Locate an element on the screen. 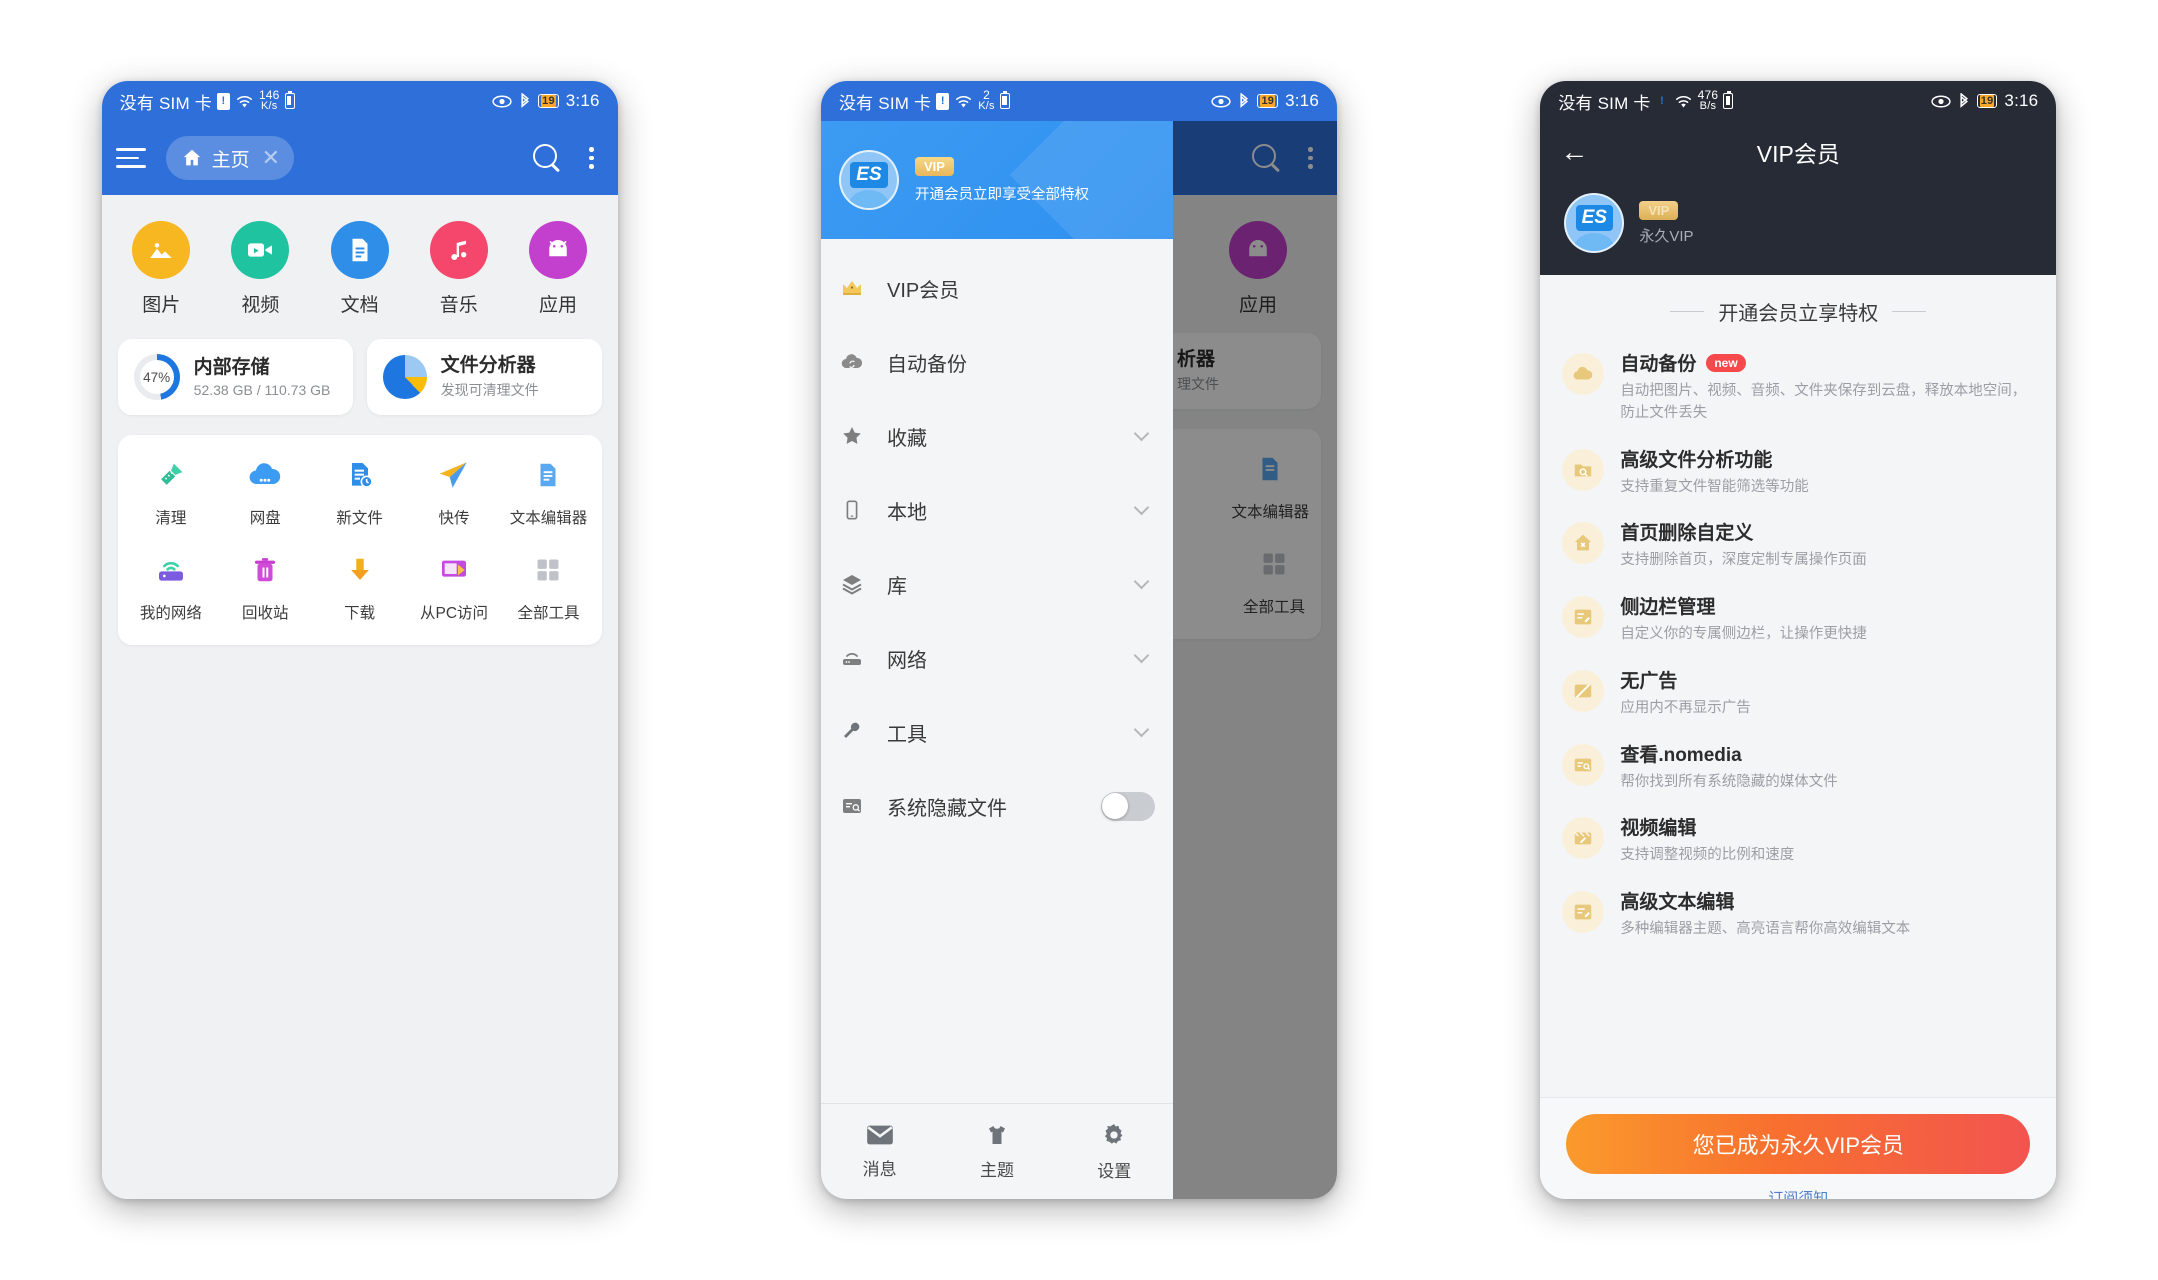  tool-all-tools: 全部工具 is located at coordinates (548, 586).